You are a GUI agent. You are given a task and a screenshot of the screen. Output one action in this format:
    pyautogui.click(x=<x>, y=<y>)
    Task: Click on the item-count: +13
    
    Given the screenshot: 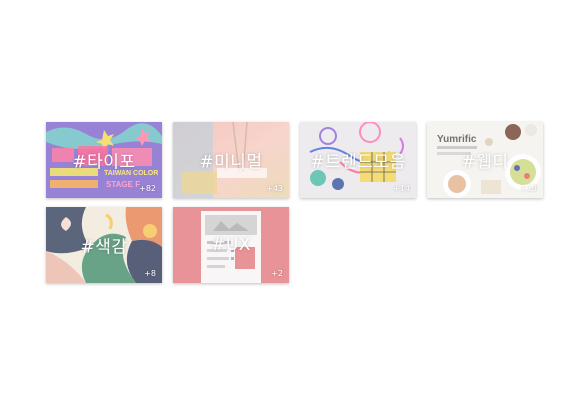 What is the action you would take?
    pyautogui.click(x=528, y=188)
    